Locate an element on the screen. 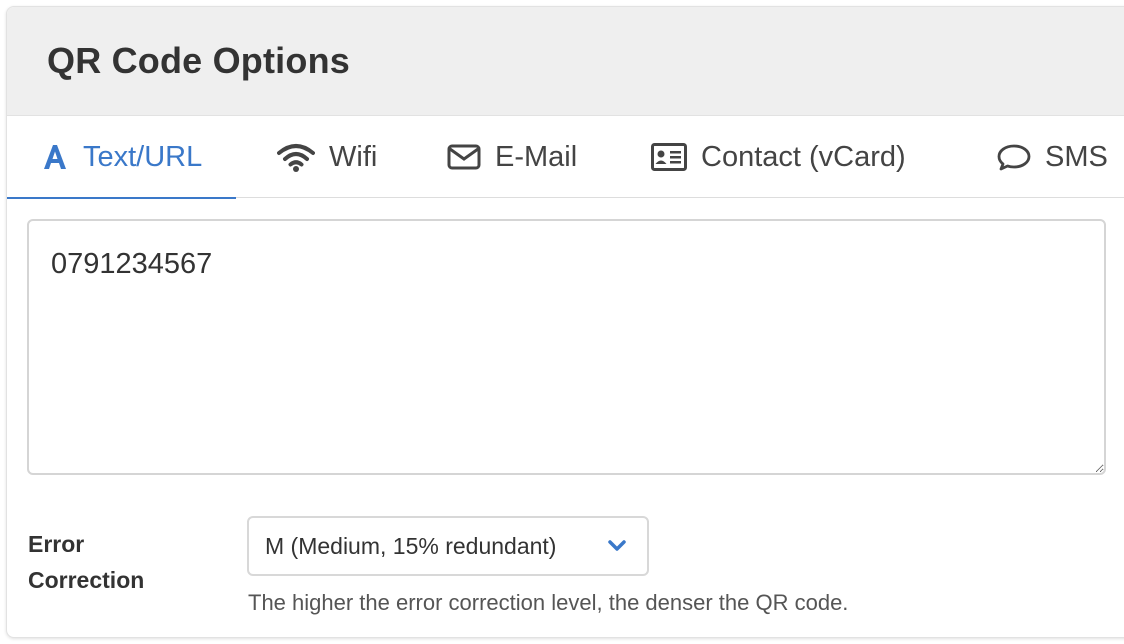  tab-label: E-Mail is located at coordinates (536, 156).